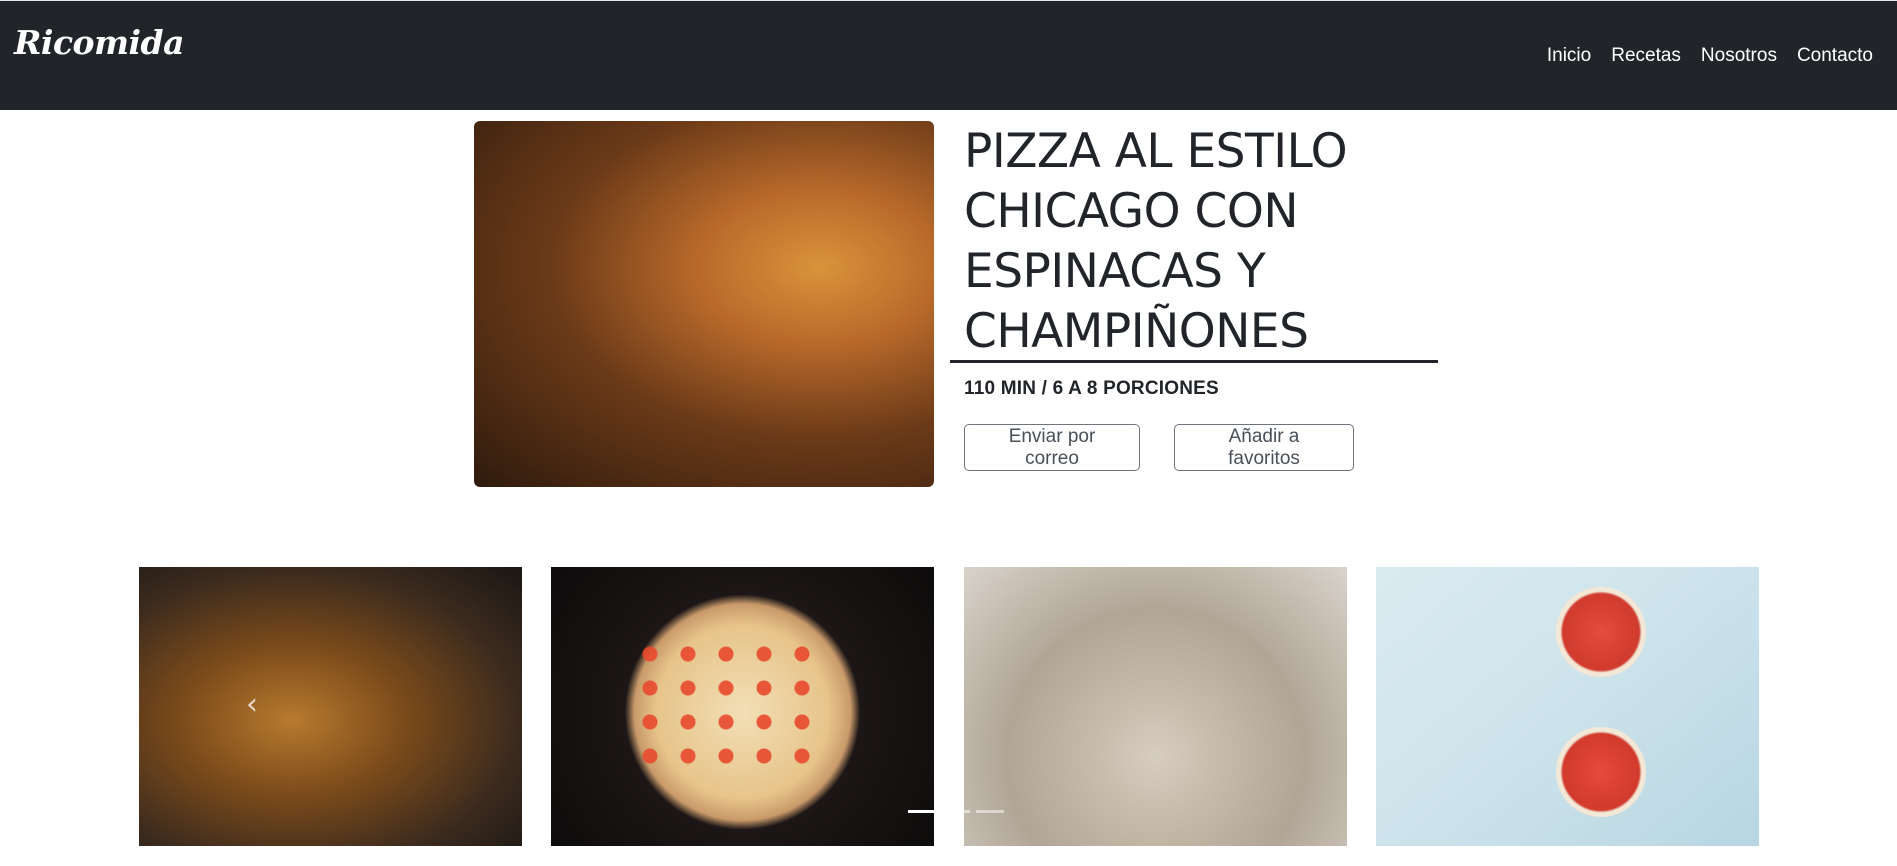  I want to click on favorite-button: Añadir a favoritos, so click(1264, 447).